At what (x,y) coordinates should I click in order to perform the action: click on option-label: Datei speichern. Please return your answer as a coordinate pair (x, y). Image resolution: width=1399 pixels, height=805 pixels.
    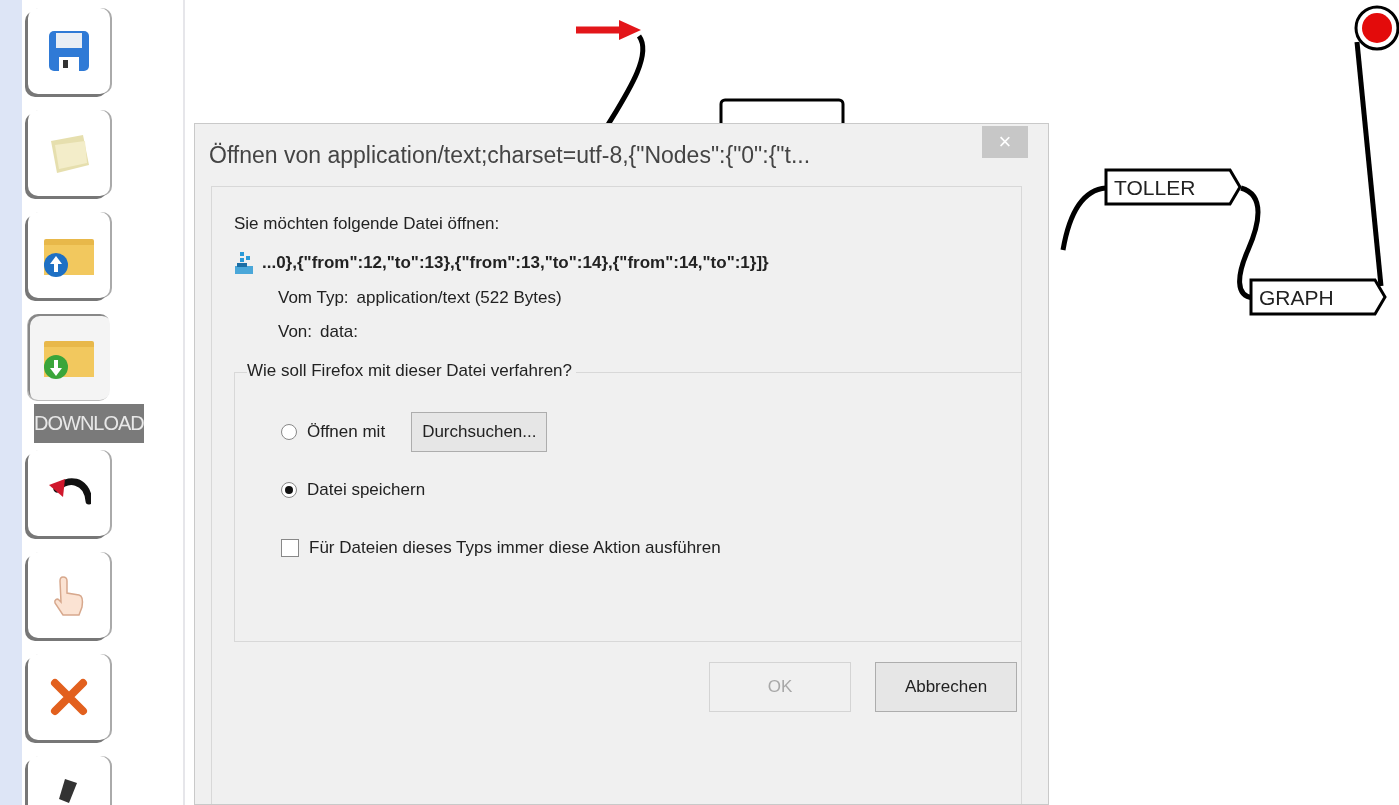
    Looking at the image, I should click on (366, 490).